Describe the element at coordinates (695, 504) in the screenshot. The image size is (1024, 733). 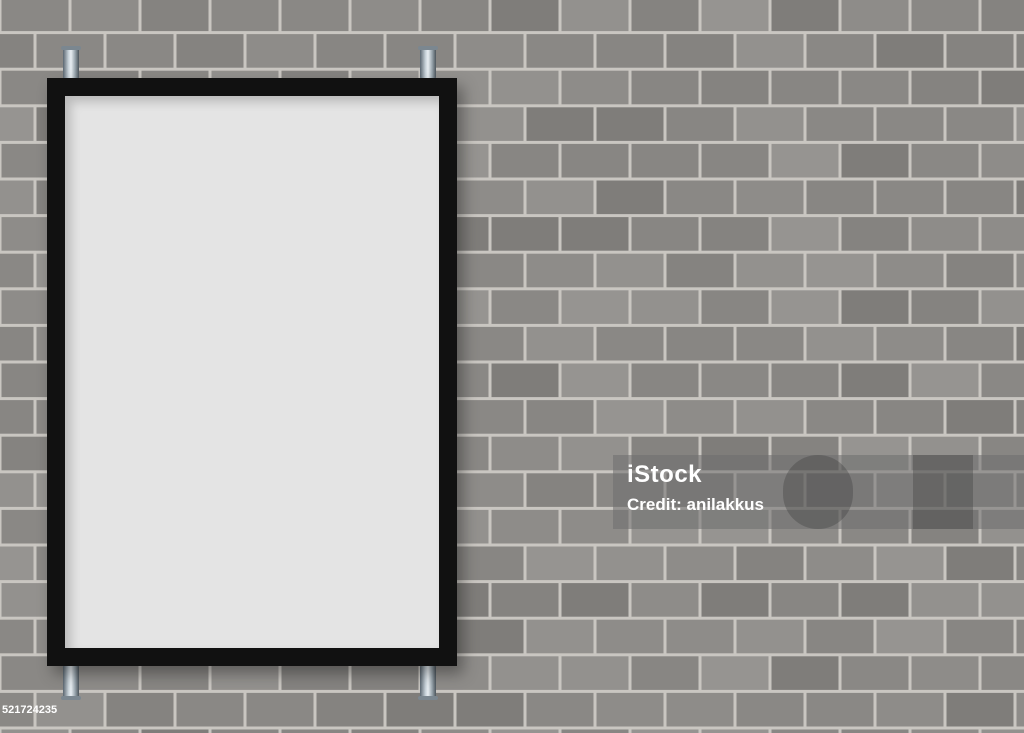
I see `watermark-credit: Credit: anilakkus` at that location.